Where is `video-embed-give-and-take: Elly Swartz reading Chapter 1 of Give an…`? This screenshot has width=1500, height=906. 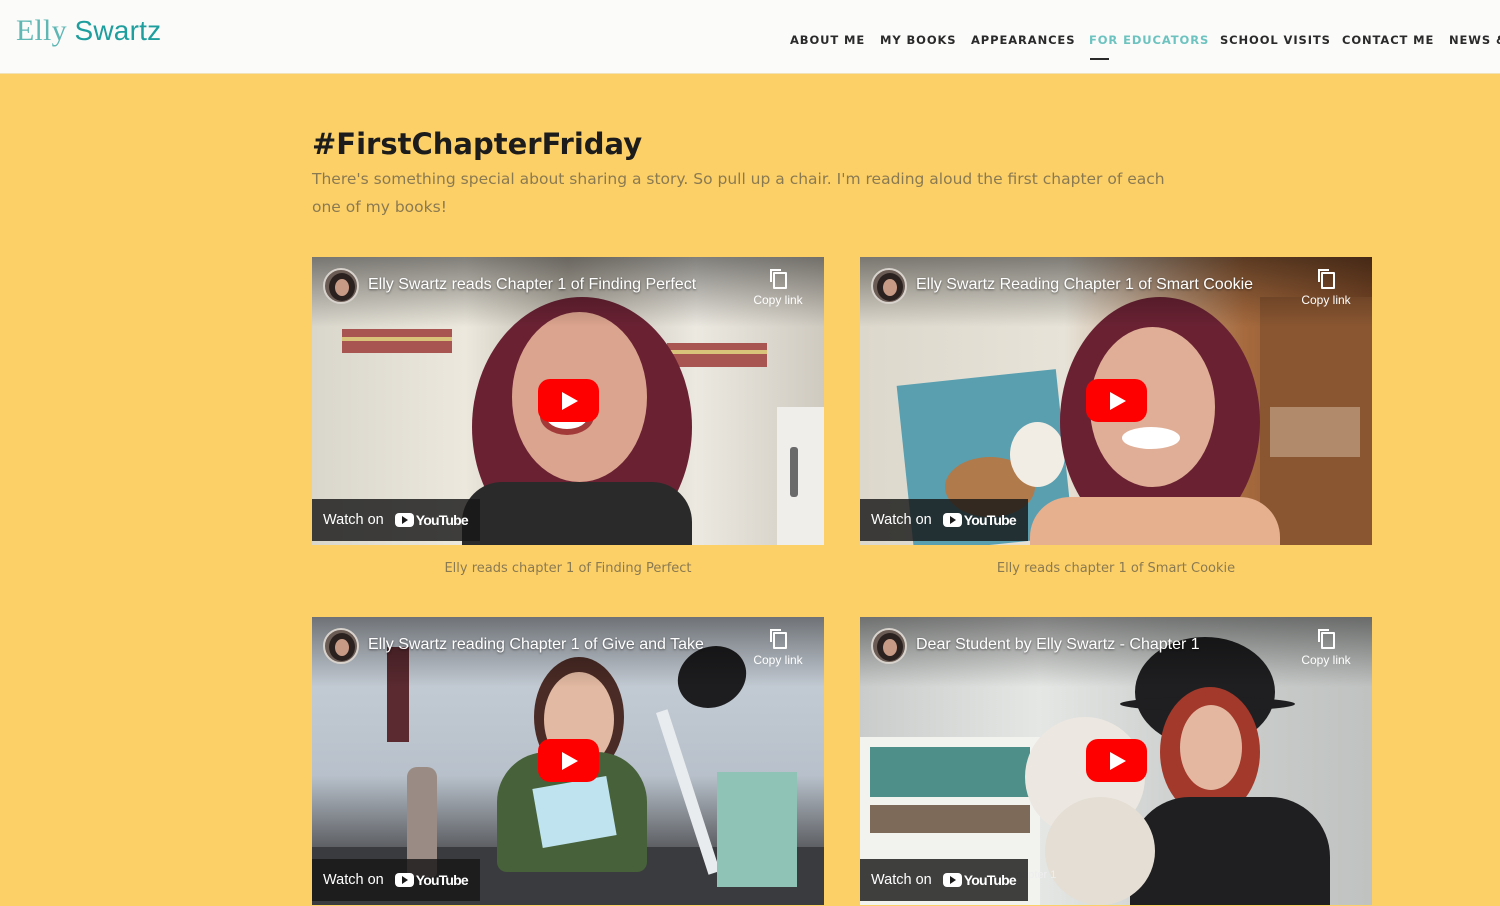
video-embed-give-and-take: Elly Swartz reading Chapter 1 of Give an… is located at coordinates (568, 761).